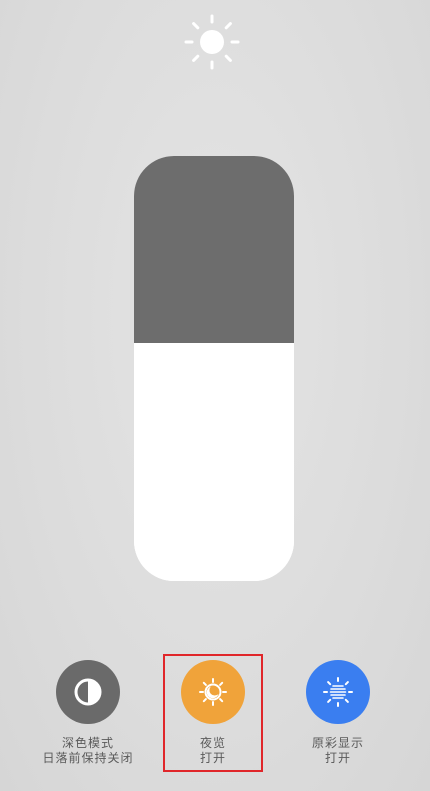 This screenshot has height=791, width=430. I want to click on true-tone-control: 原彩显示 打开, so click(338, 713).